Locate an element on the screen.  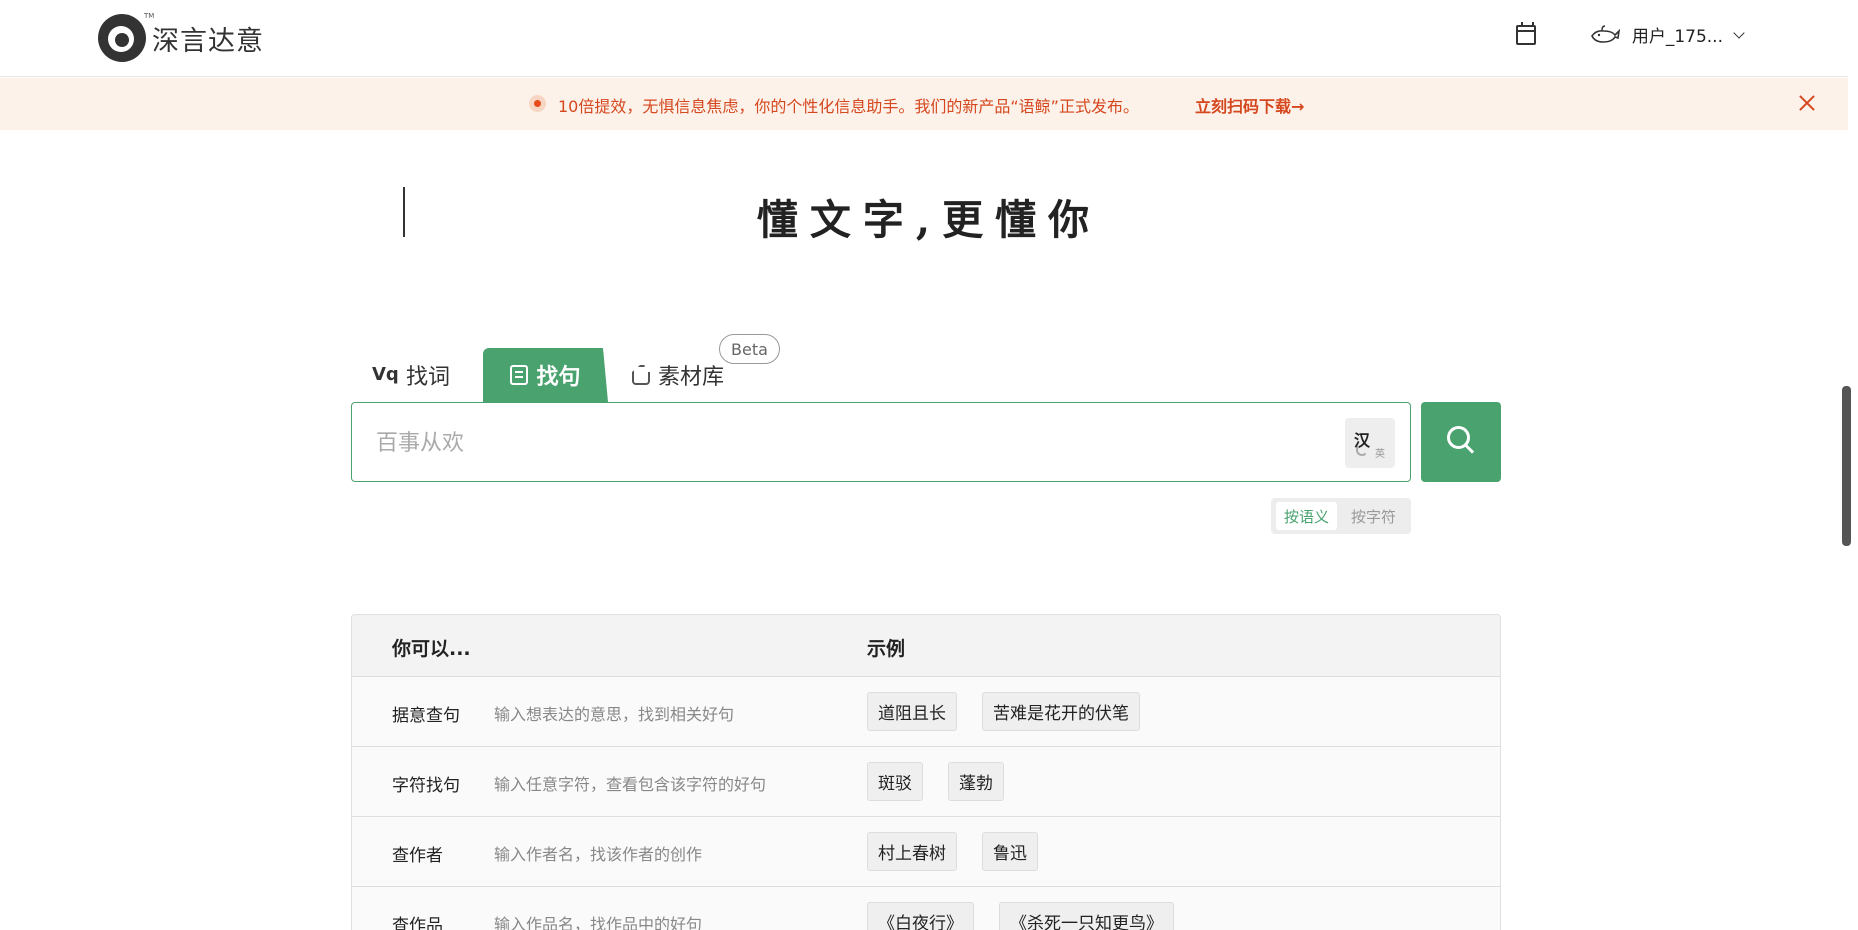
logo: TM 深言达意 is located at coordinates (181, 37).